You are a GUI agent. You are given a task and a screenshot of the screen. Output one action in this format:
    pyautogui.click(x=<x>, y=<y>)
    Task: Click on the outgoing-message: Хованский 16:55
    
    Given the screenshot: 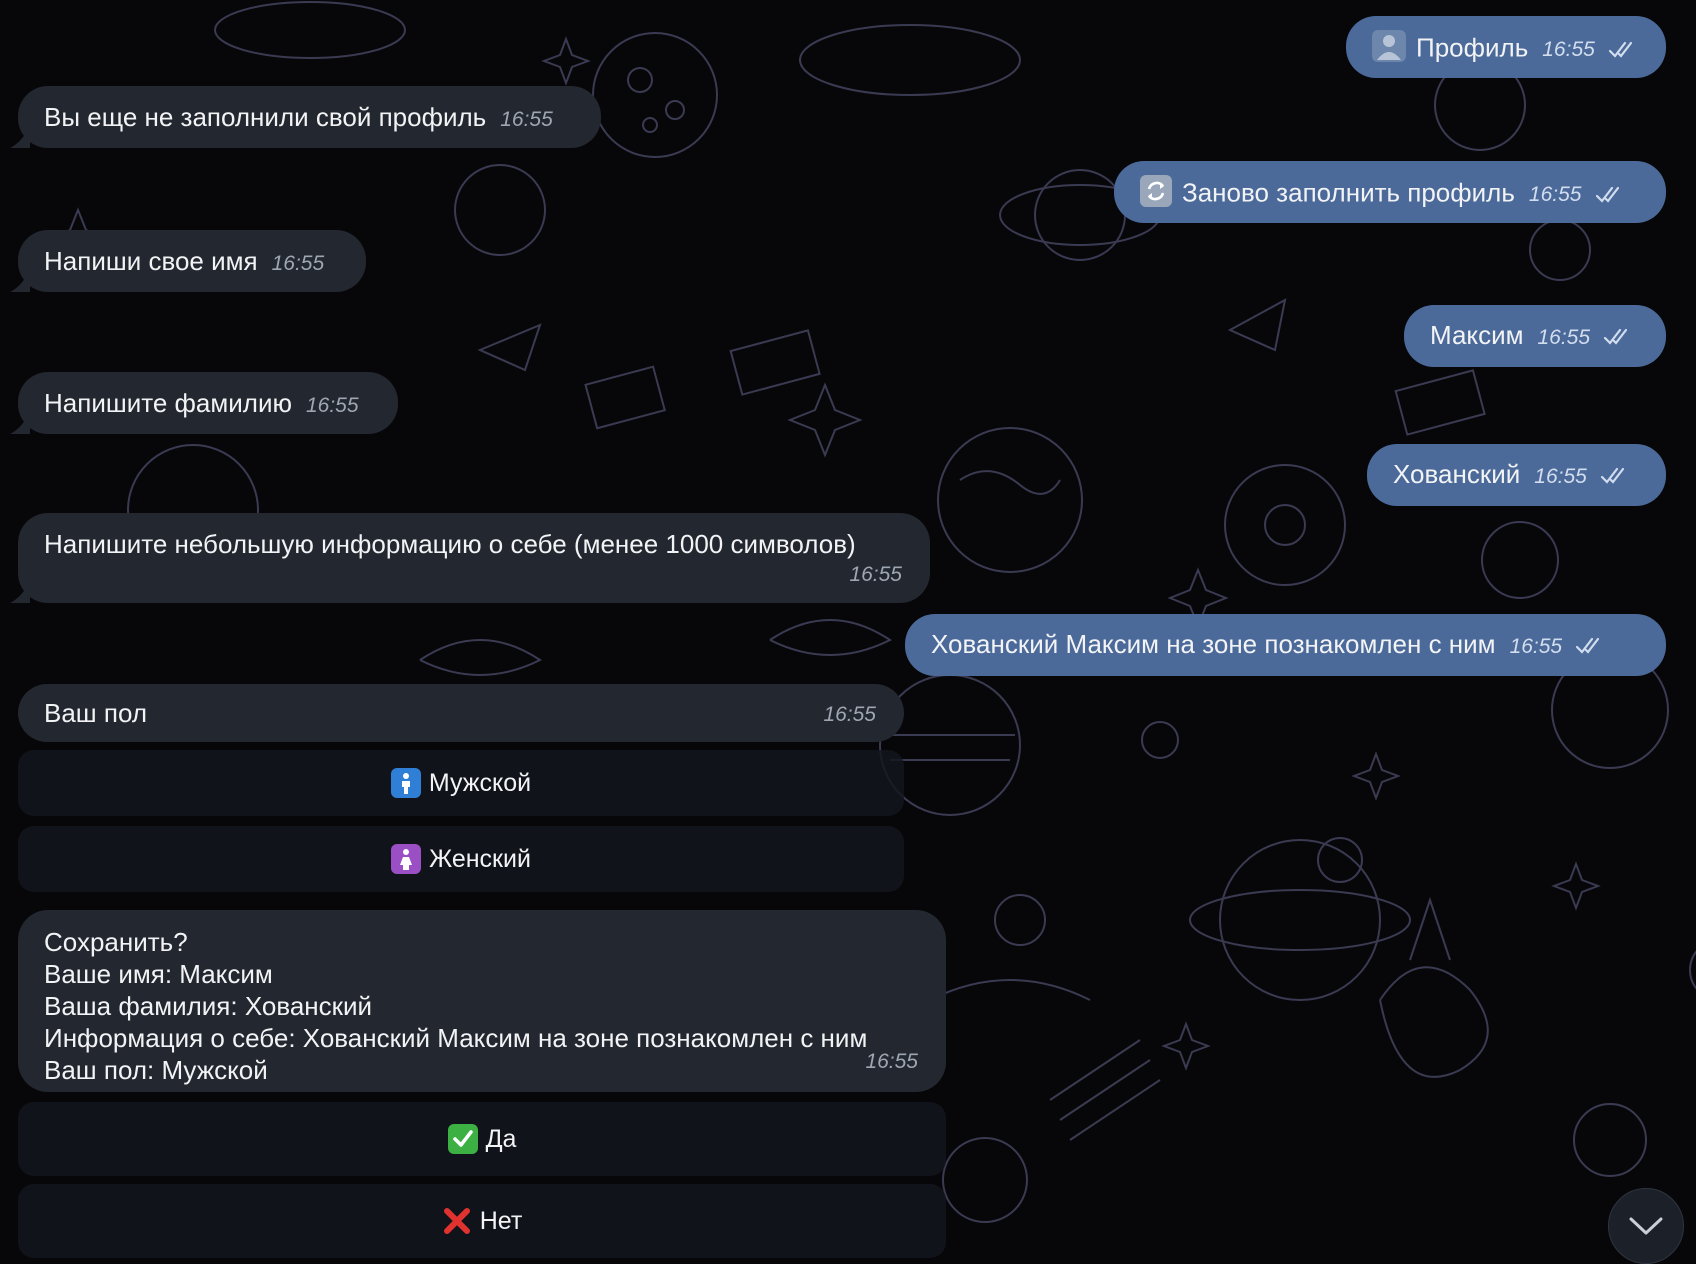 What is the action you would take?
    pyautogui.click(x=1516, y=475)
    